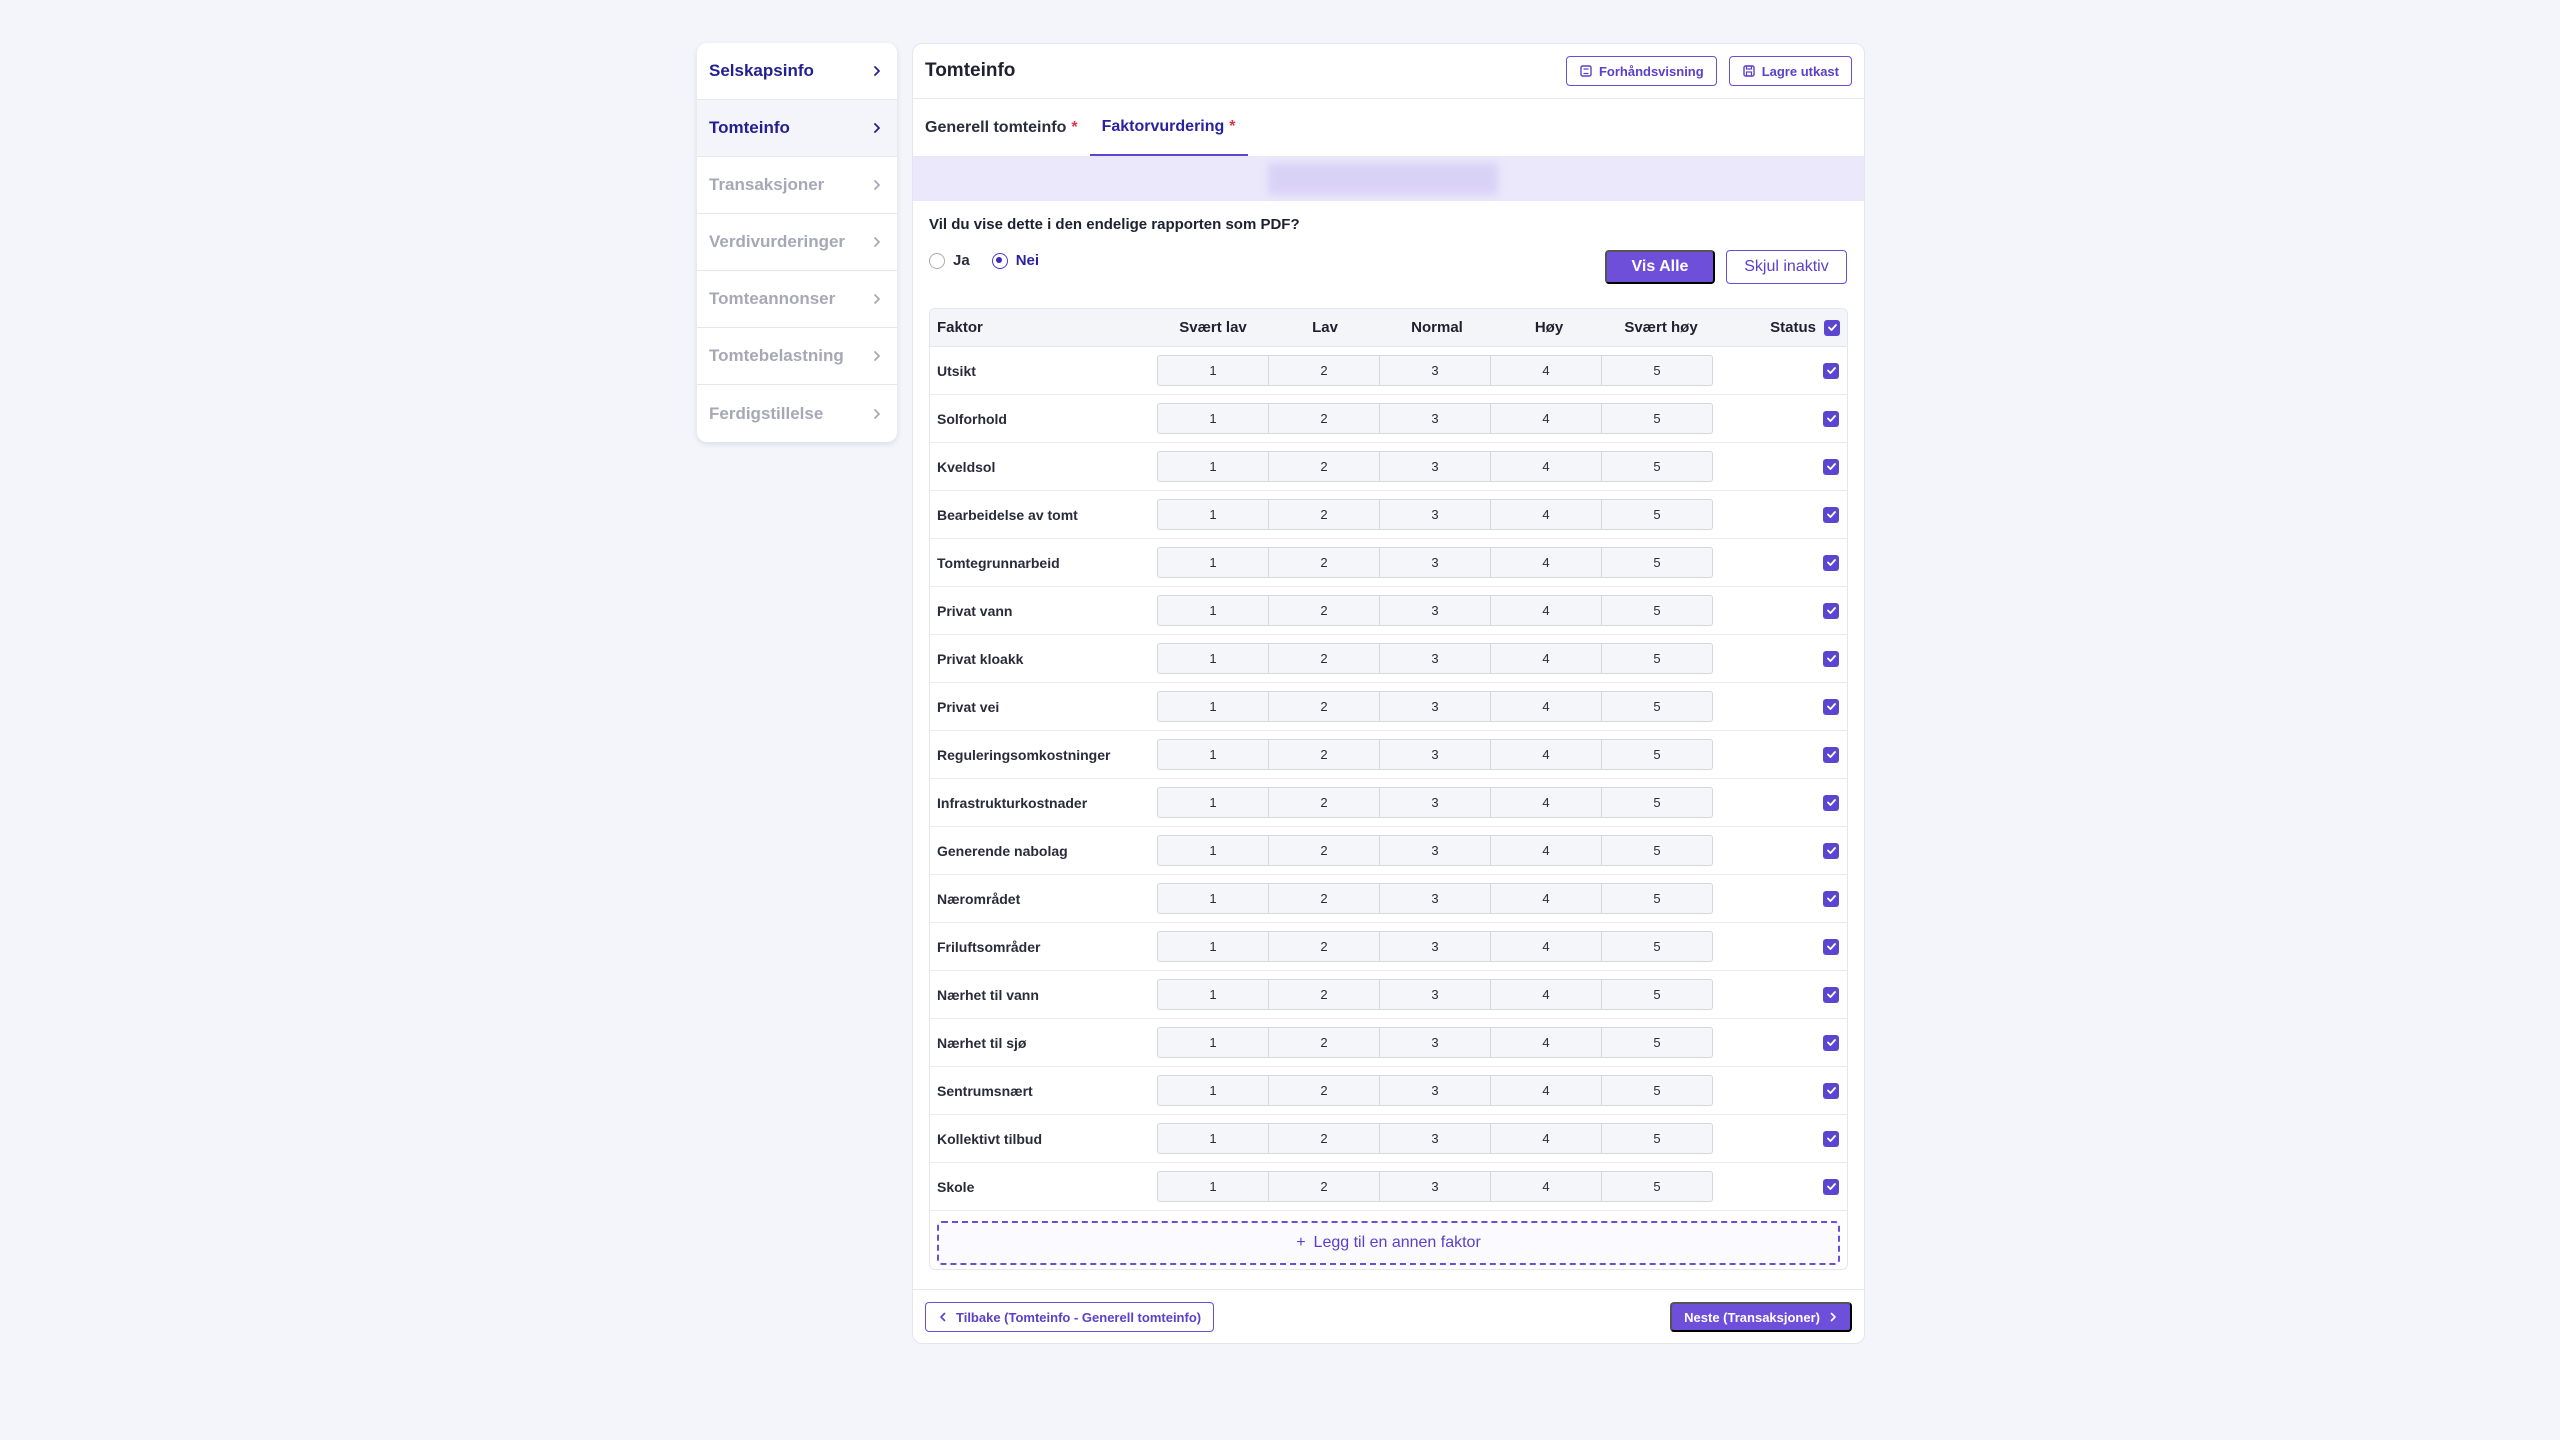 This screenshot has width=2560, height=1440. I want to click on sidebar-item-ferdigstillelse: Ferdigstillelse, so click(797, 413).